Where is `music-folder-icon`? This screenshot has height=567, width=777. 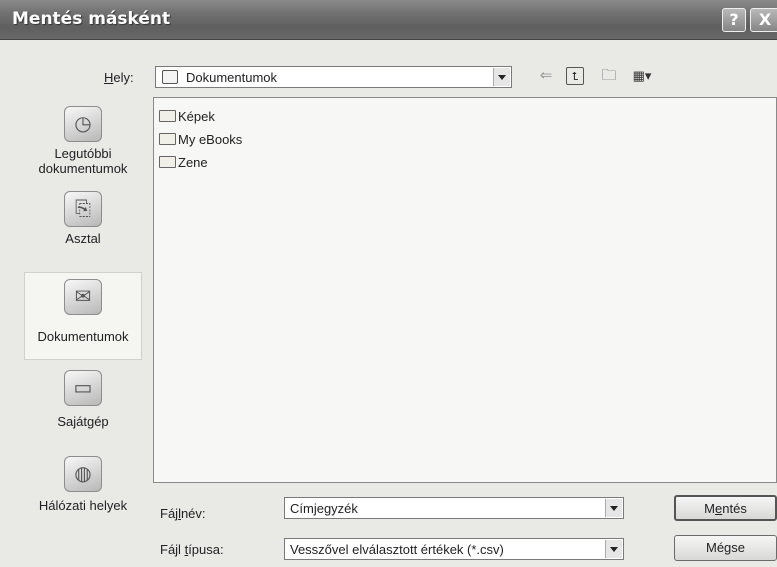 music-folder-icon is located at coordinates (167, 162).